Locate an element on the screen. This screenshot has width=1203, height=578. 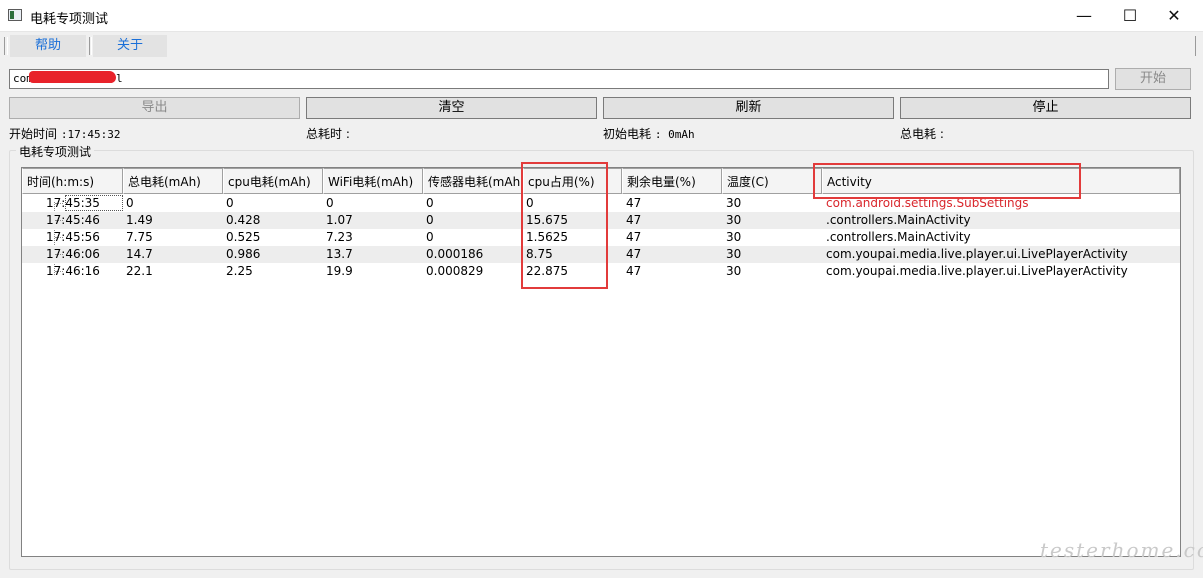
column-header-time: 时间(h:m:s) is located at coordinates (72, 181).